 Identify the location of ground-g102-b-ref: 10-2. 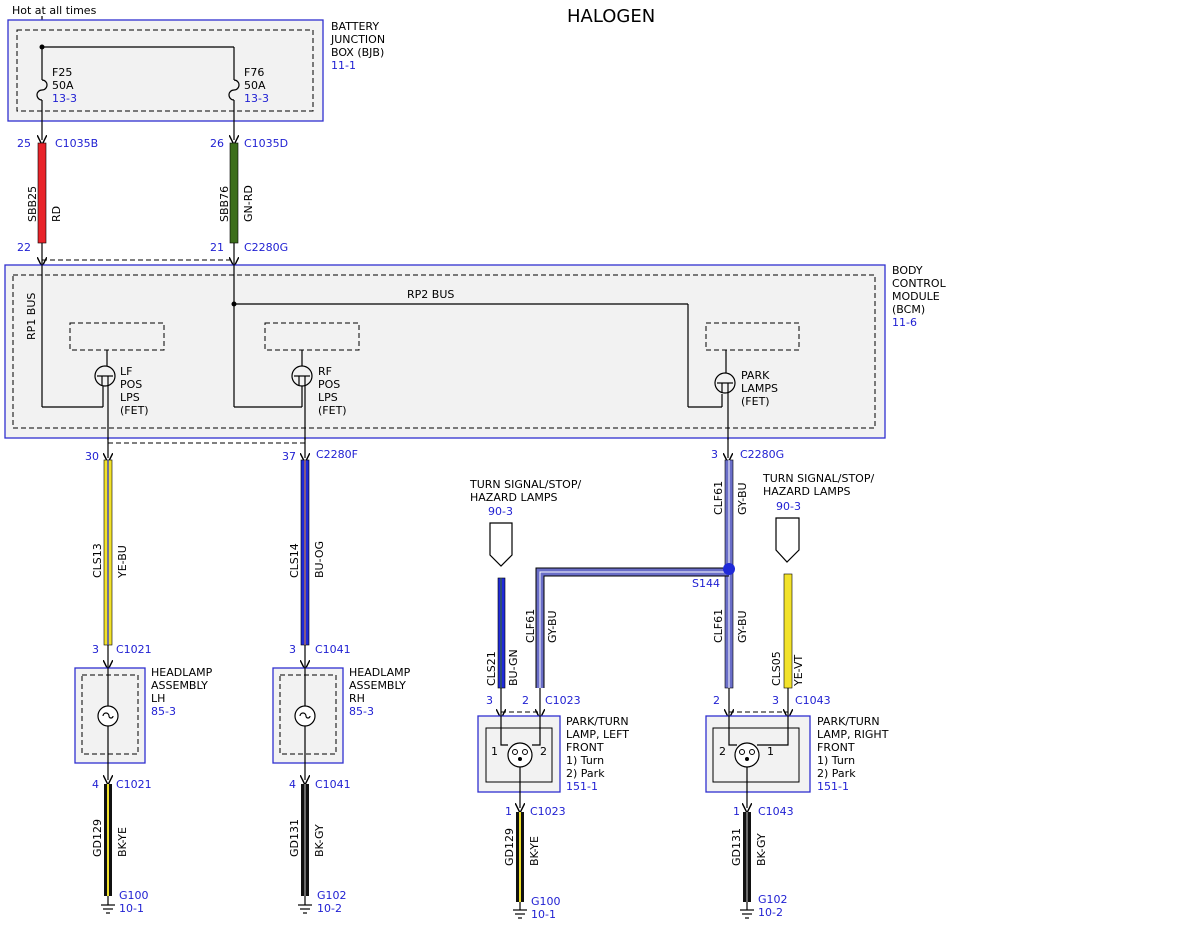
(770, 912).